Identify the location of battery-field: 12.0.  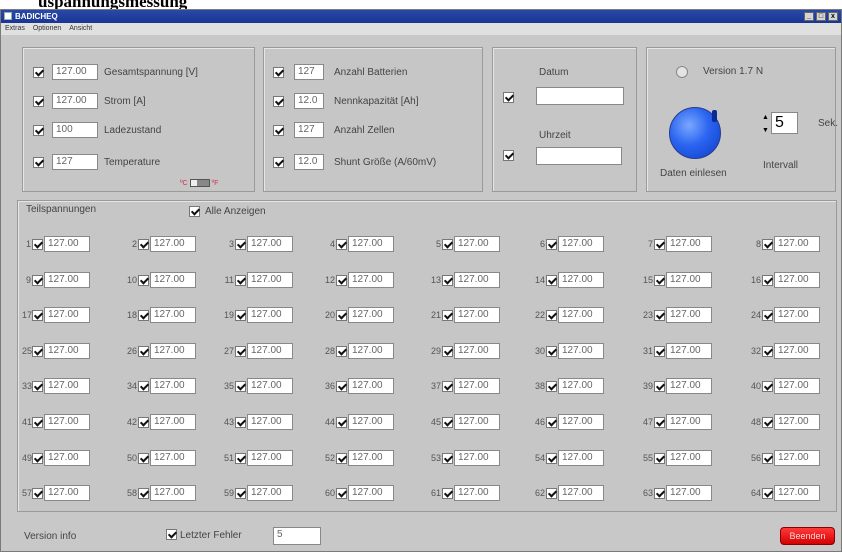
(309, 101).